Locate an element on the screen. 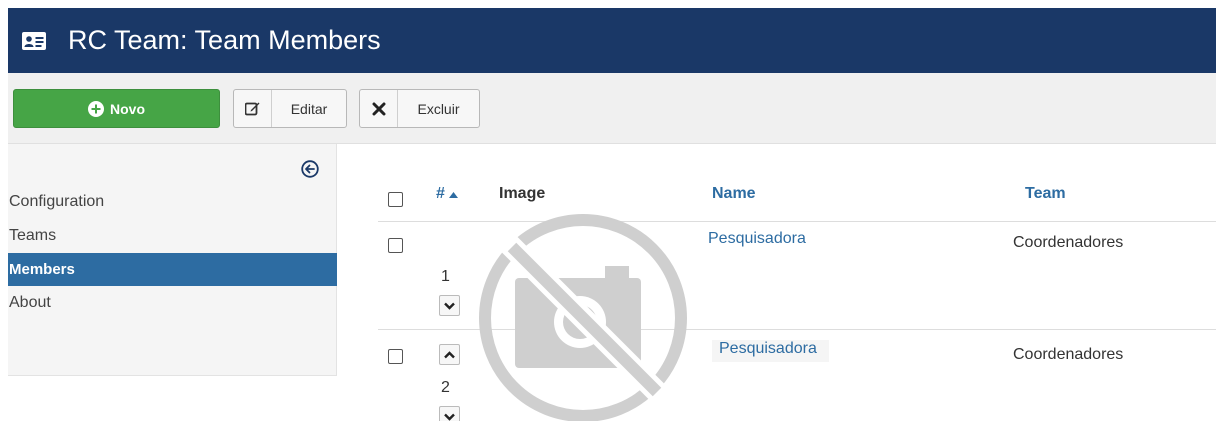  edit-icon is located at coordinates (253, 108).